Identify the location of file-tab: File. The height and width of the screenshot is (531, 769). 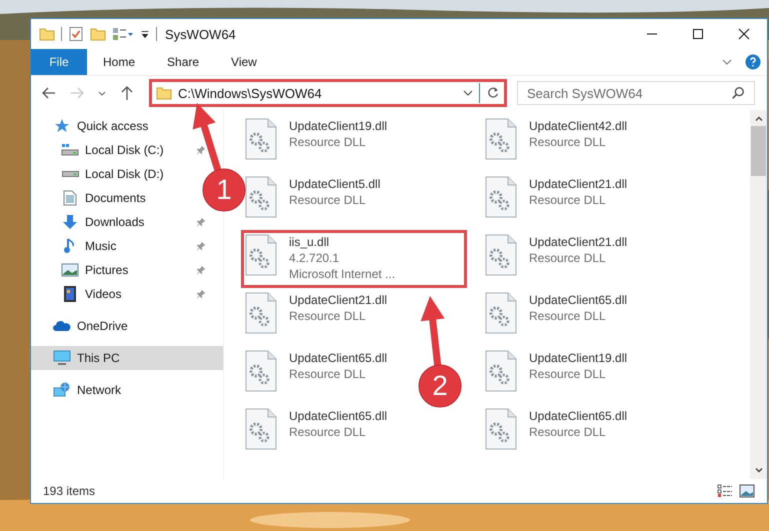
(59, 62).